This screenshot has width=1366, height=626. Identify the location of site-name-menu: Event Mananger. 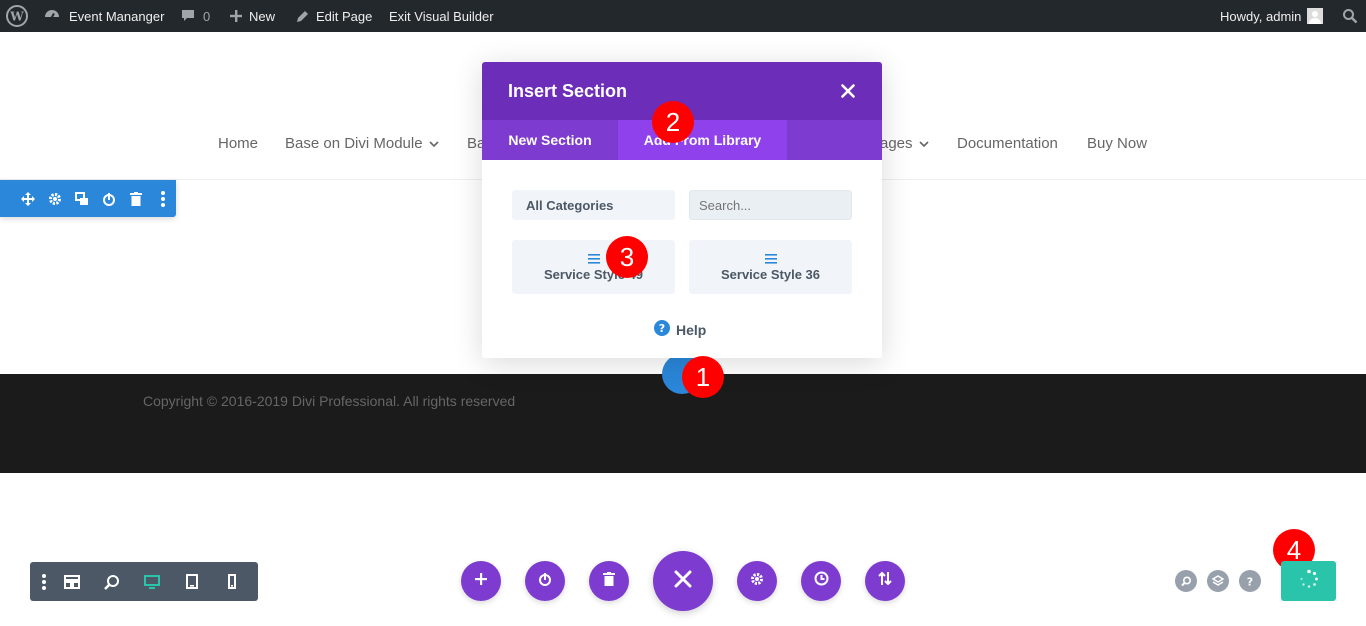
(103, 16).